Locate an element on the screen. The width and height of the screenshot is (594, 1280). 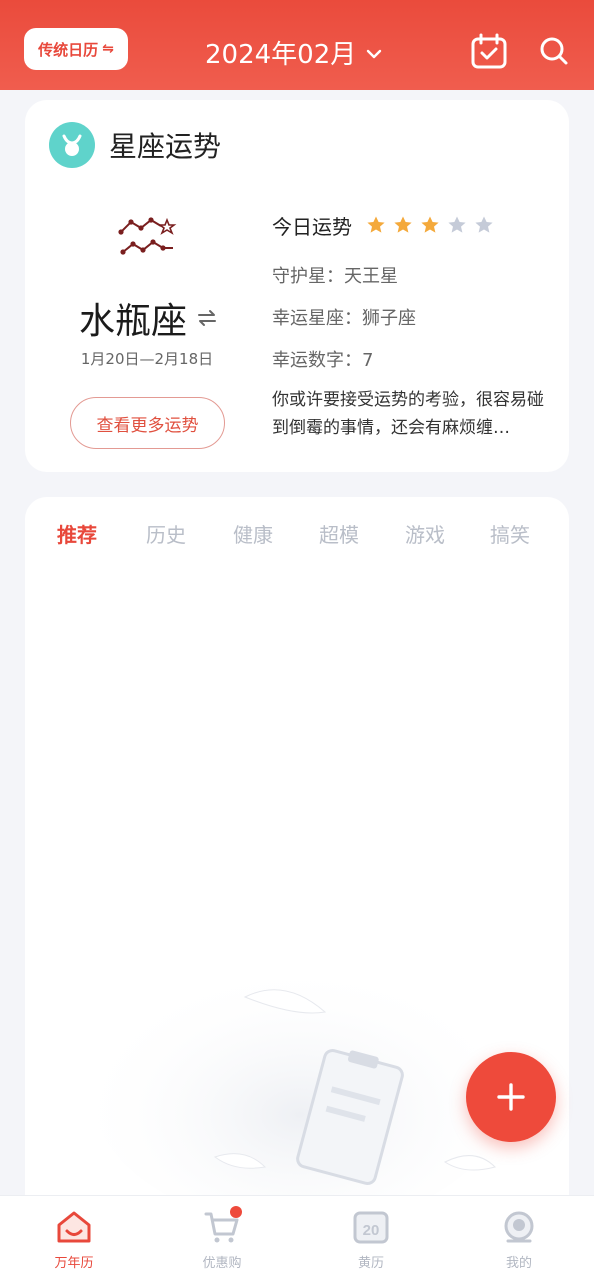
search-icon is located at coordinates (554, 51).